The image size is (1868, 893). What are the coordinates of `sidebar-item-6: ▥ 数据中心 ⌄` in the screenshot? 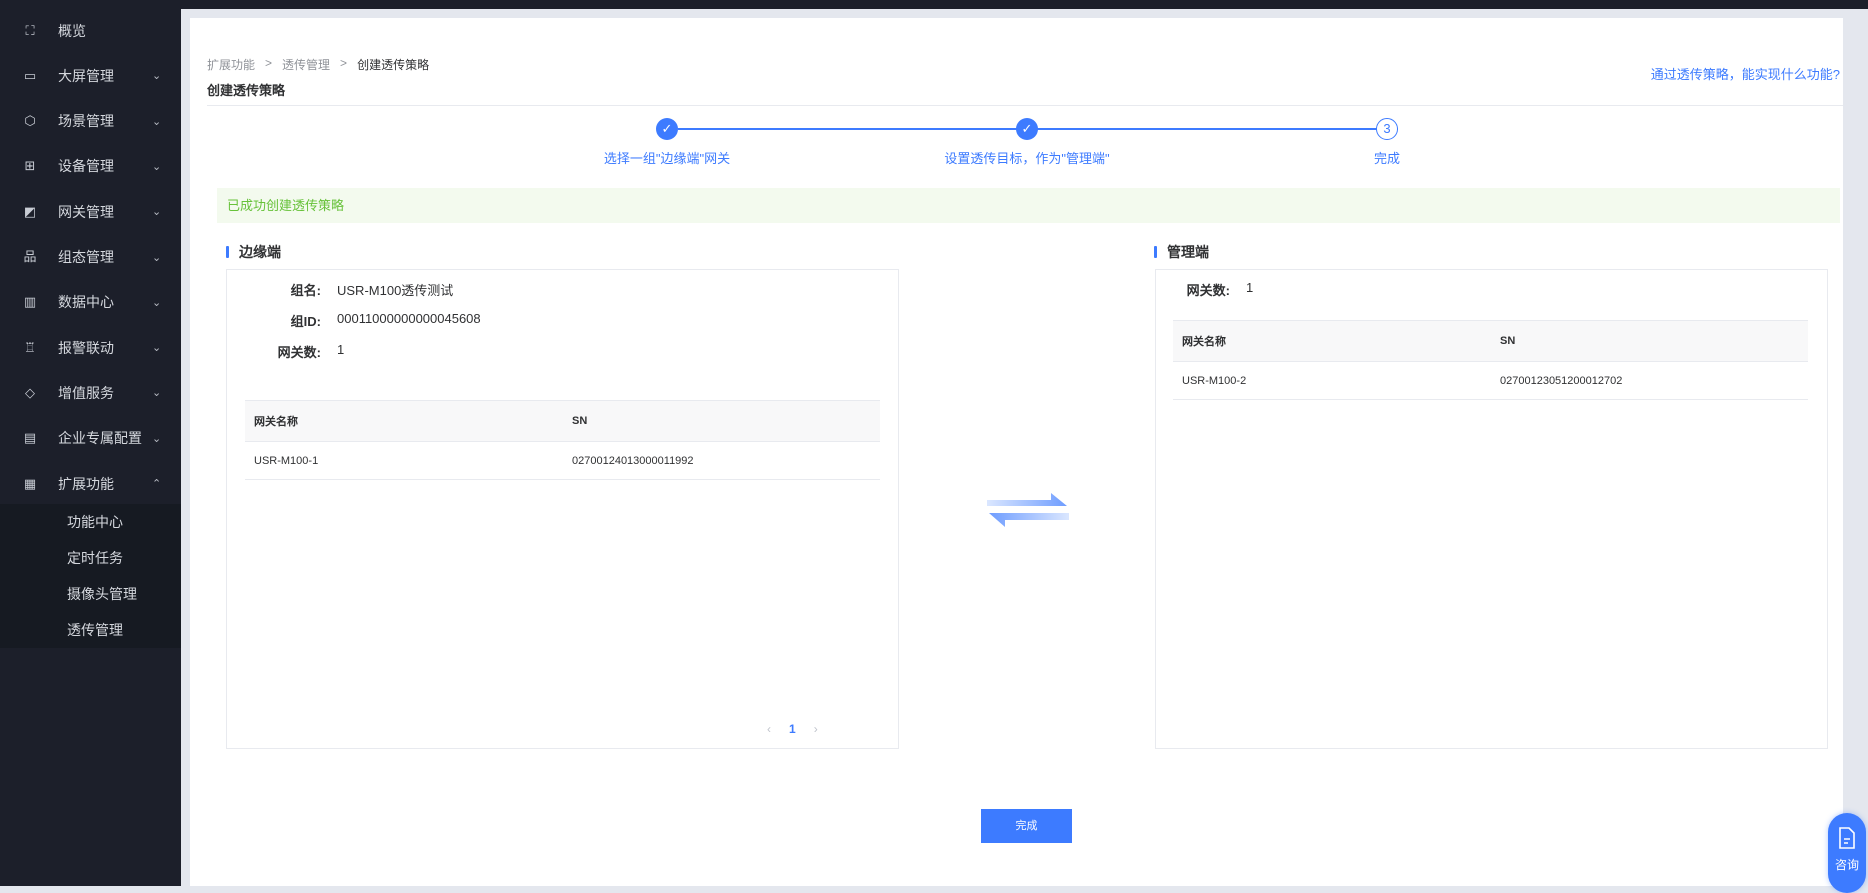 It's located at (90, 302).